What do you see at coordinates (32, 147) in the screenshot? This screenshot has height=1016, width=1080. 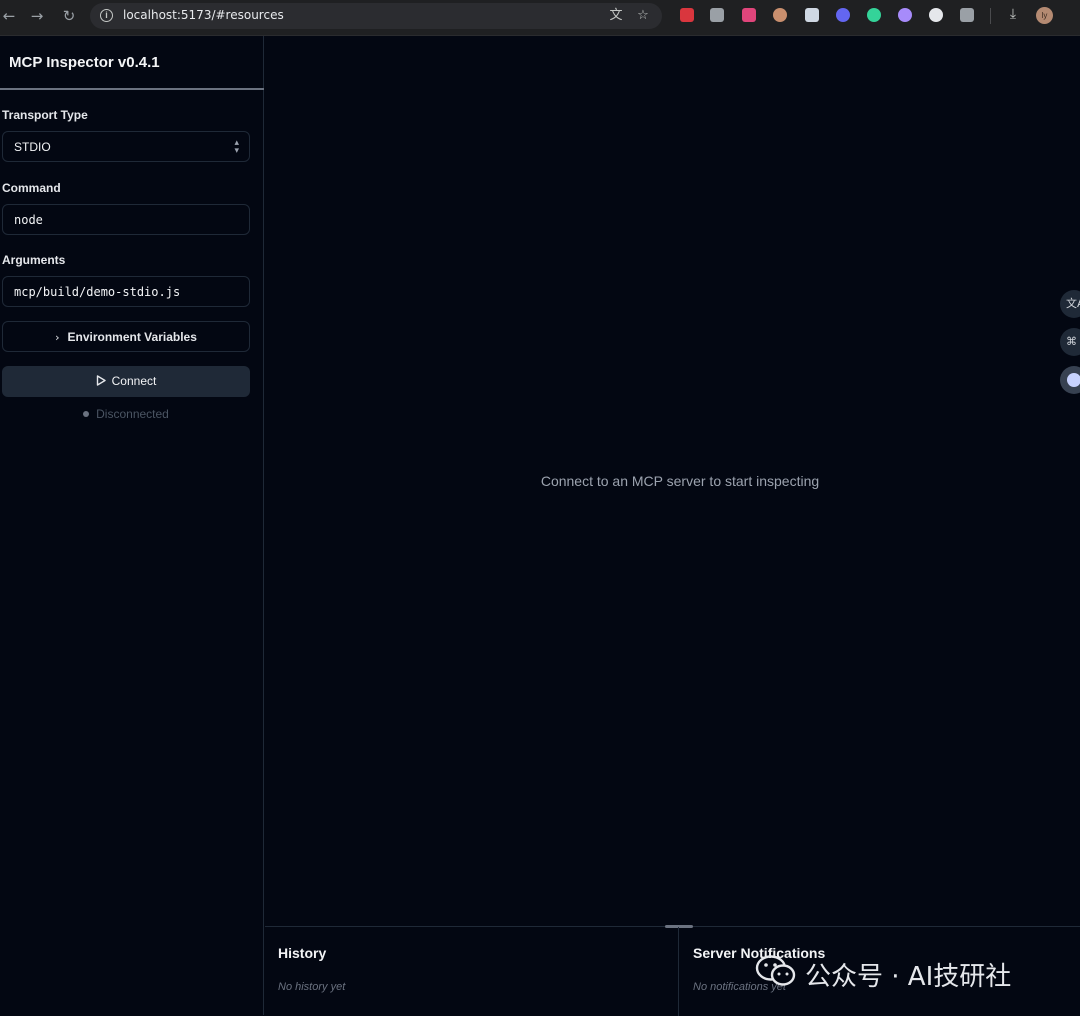 I see `transport-type-value: STDIO` at bounding box center [32, 147].